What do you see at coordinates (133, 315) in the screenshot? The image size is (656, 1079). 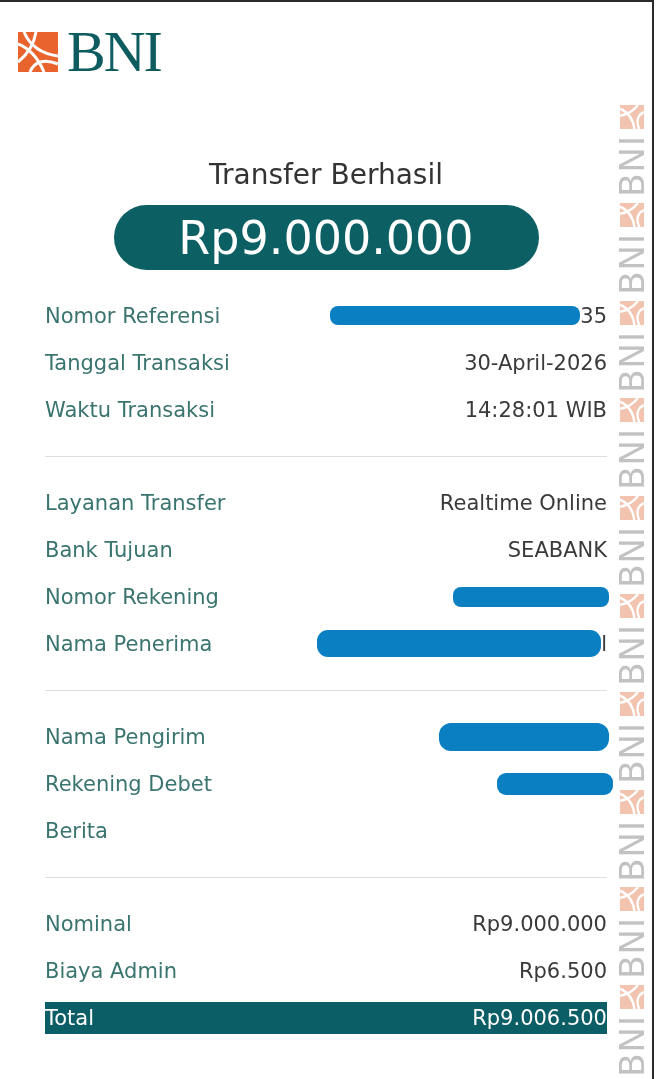 I see `field-label: Nomor Referensi` at bounding box center [133, 315].